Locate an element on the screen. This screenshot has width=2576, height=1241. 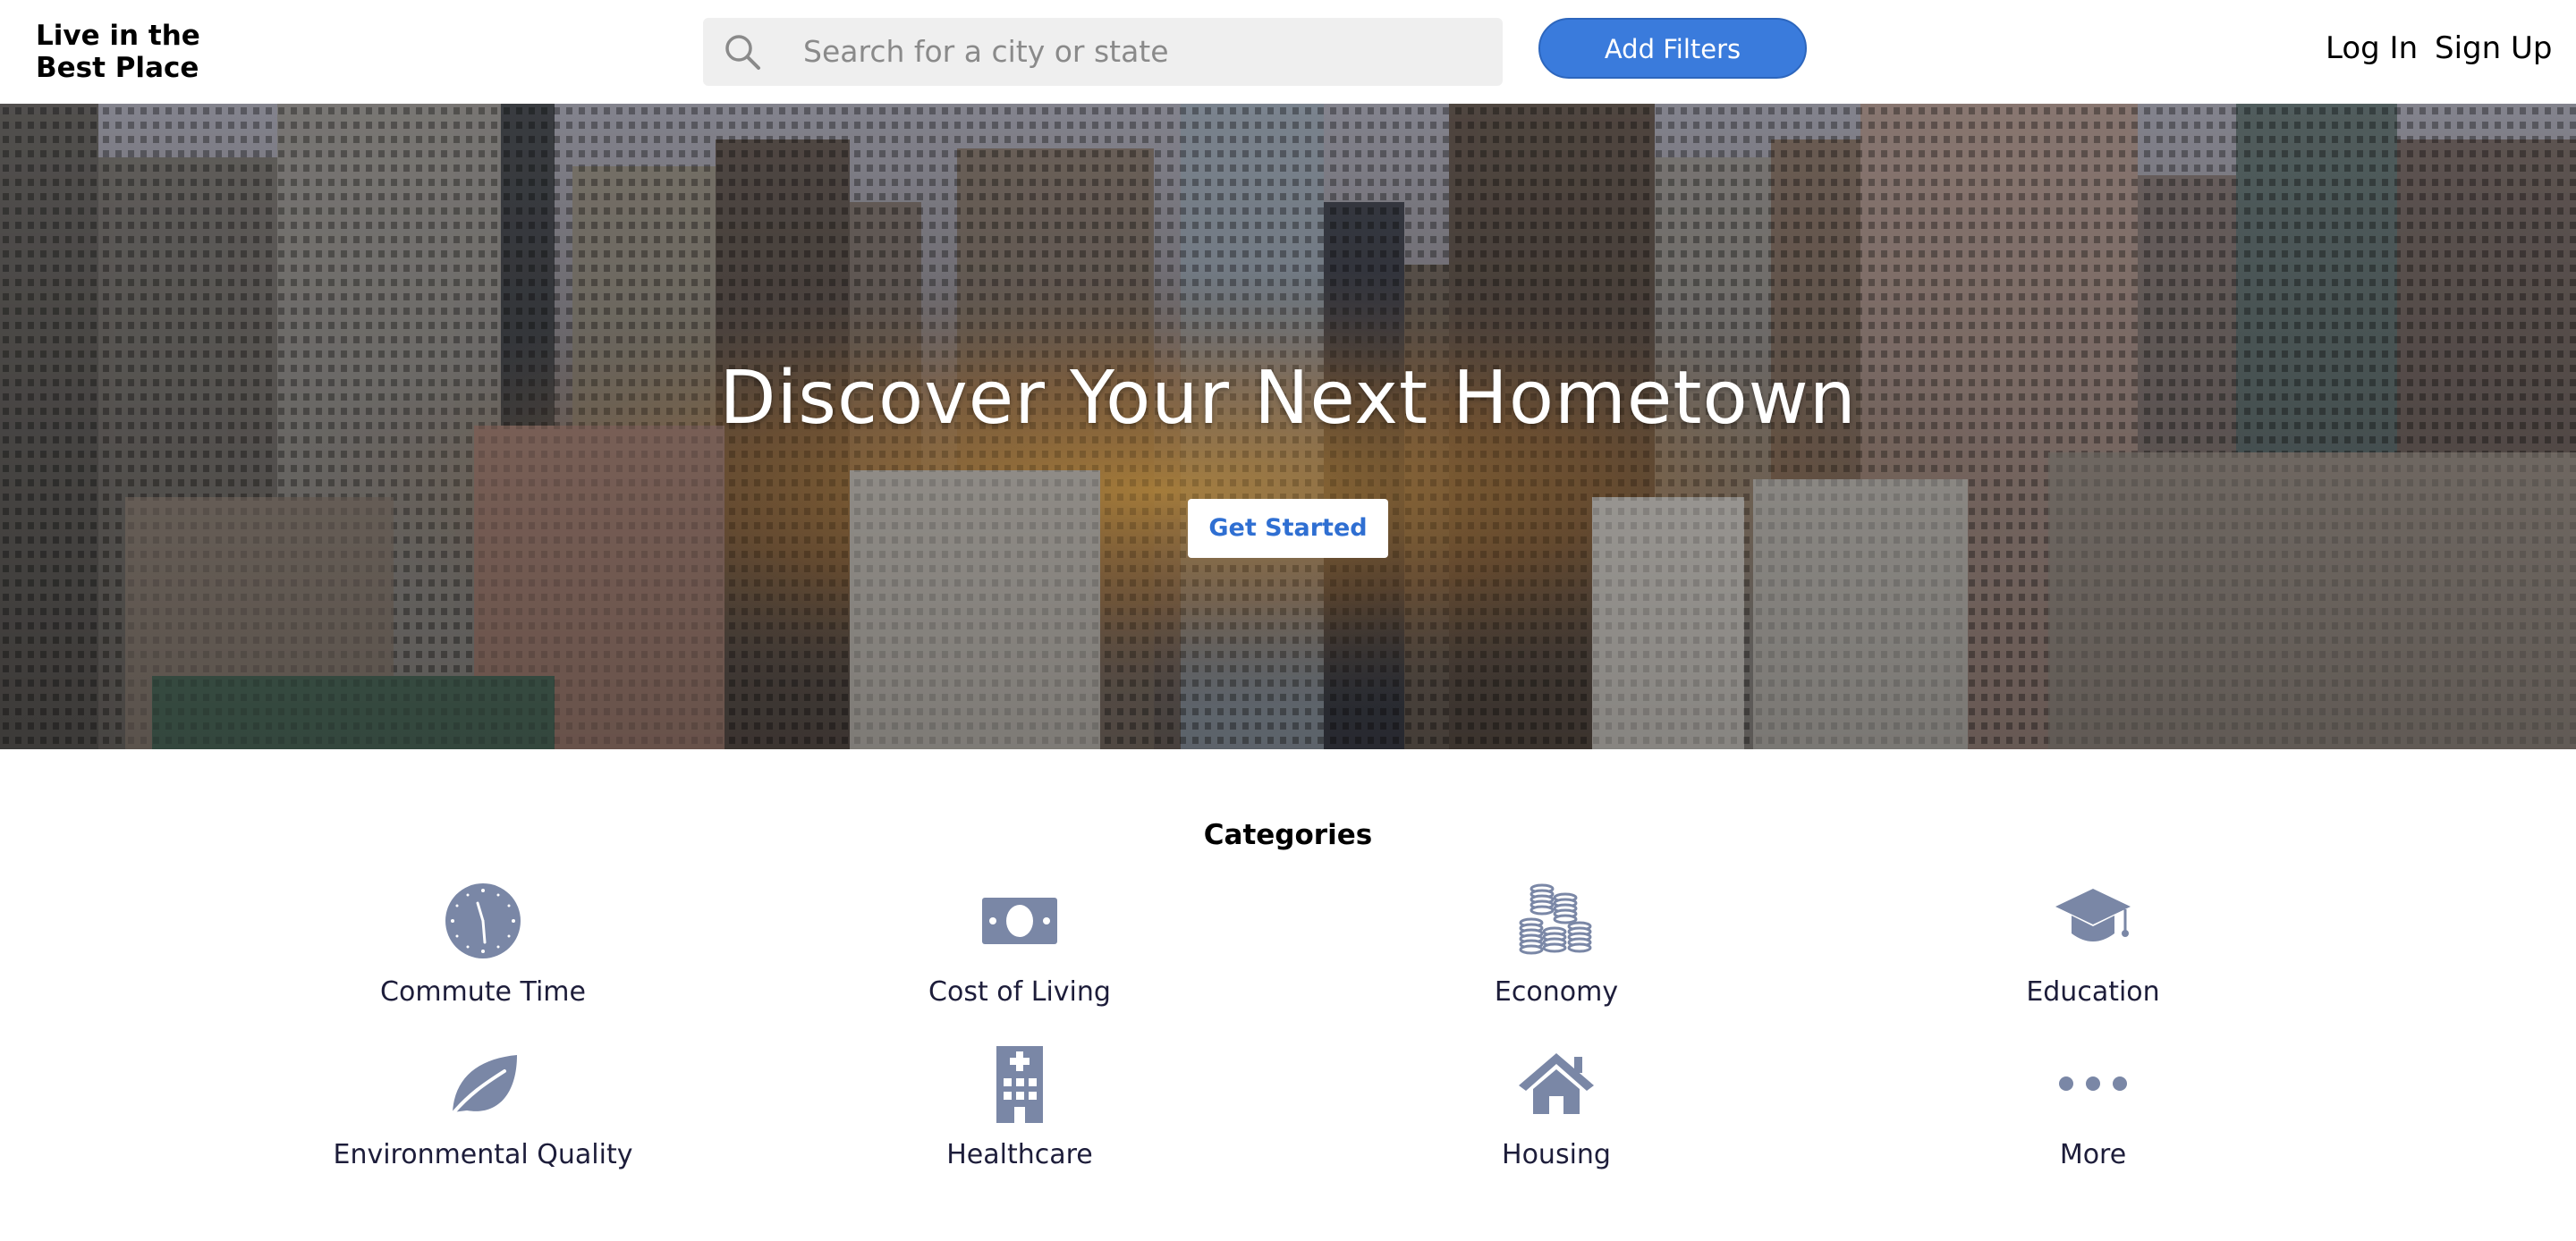
category-label: Education is located at coordinates (2093, 992).